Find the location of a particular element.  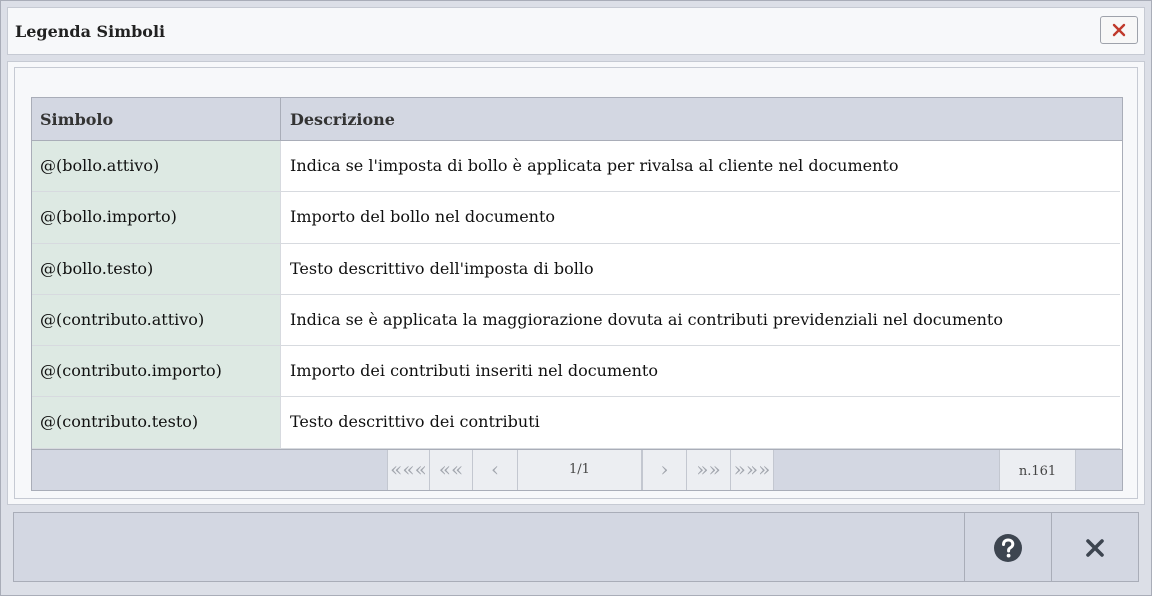

footer-toolbar is located at coordinates (576, 547).